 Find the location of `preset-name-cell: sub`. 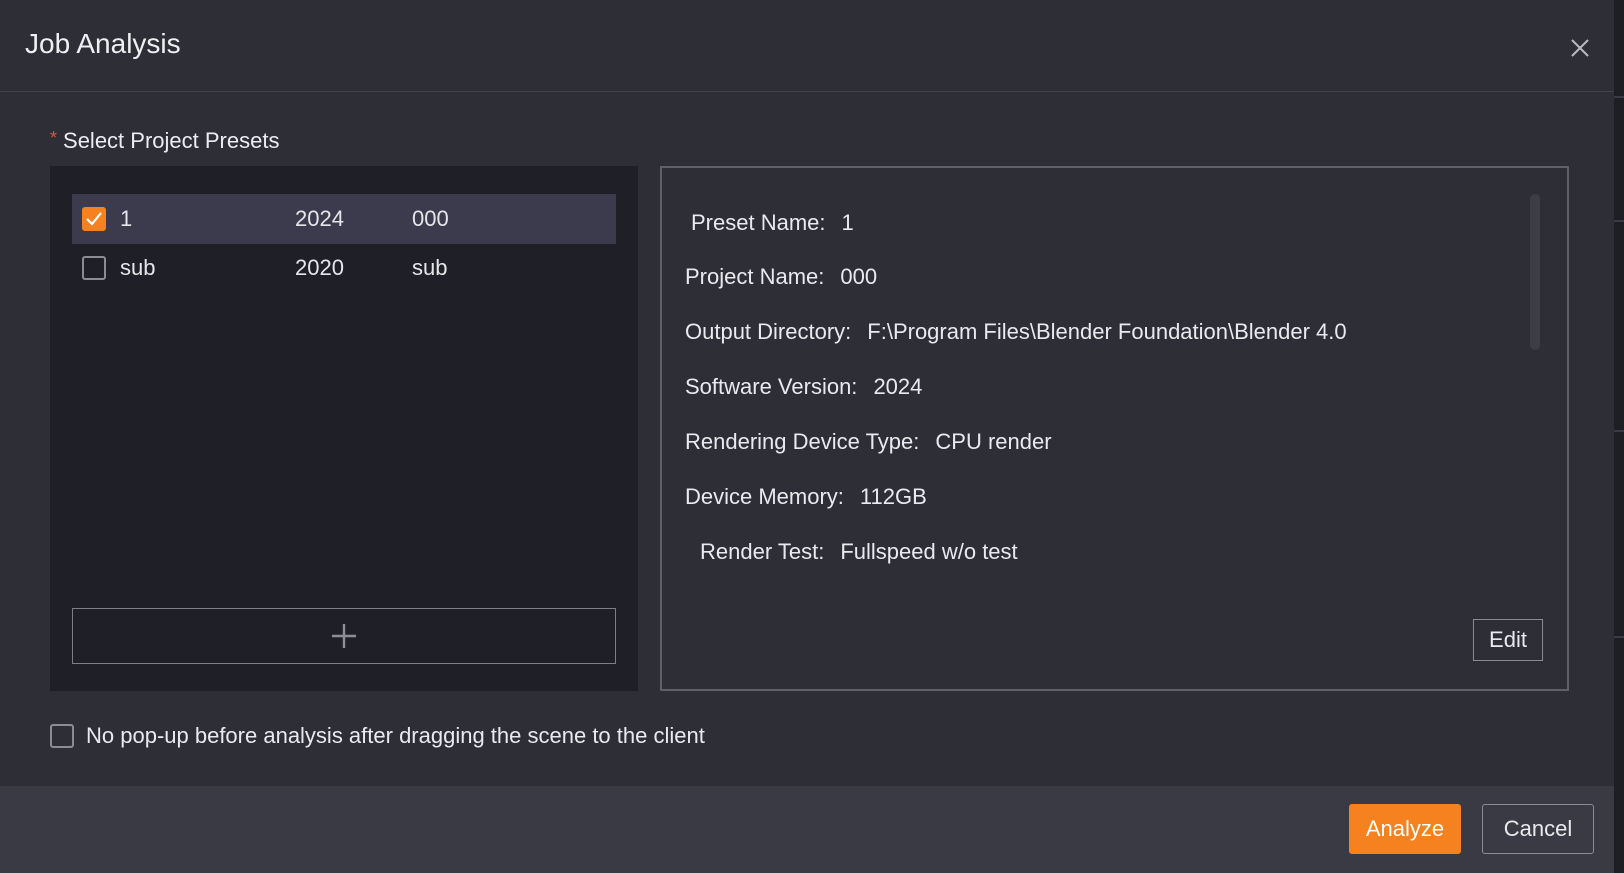

preset-name-cell: sub is located at coordinates (138, 267).